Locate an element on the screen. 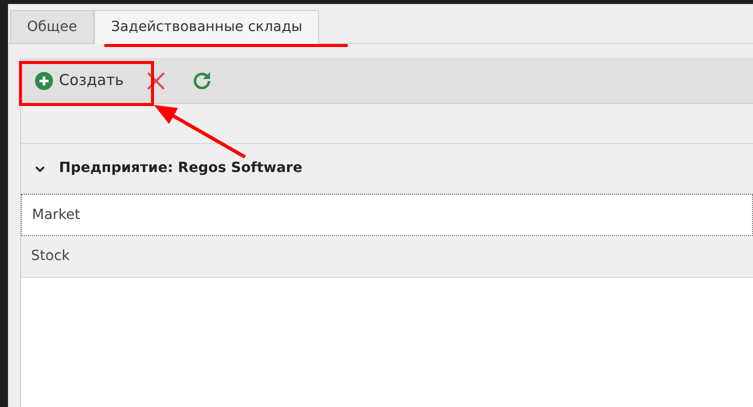 The height and width of the screenshot is (407, 753). chevron-icon is located at coordinates (40, 169).